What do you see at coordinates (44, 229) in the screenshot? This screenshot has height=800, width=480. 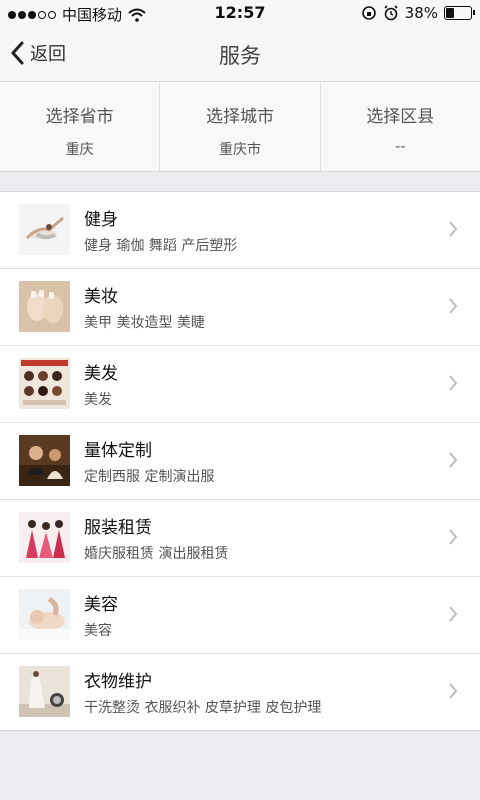 I see `fitness-thumbnail` at bounding box center [44, 229].